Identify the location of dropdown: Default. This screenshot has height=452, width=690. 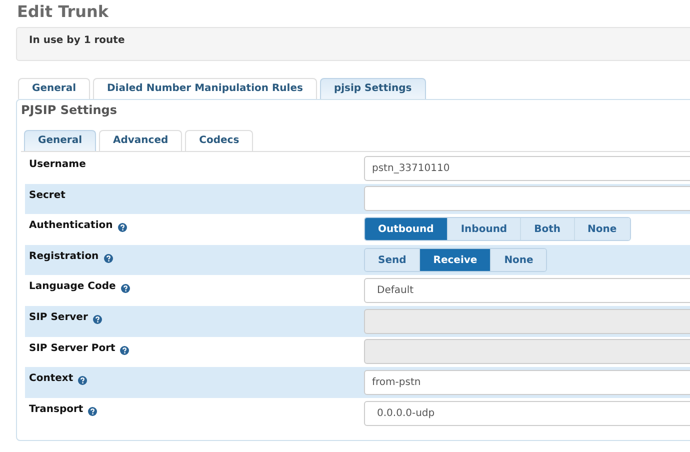
(527, 291).